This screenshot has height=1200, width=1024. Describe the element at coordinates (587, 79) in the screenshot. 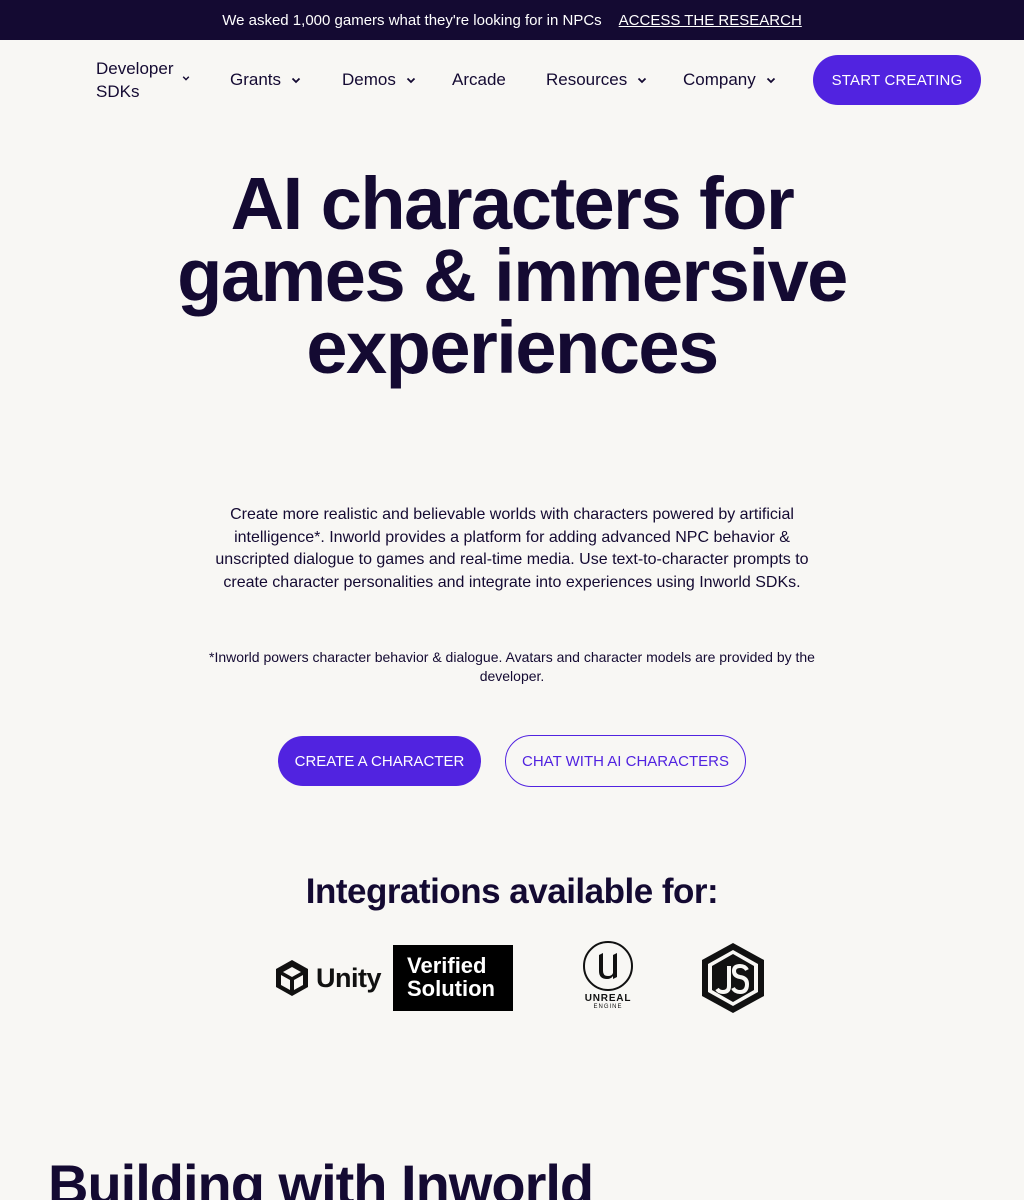

I see `nav-resources-label: Resources` at that location.